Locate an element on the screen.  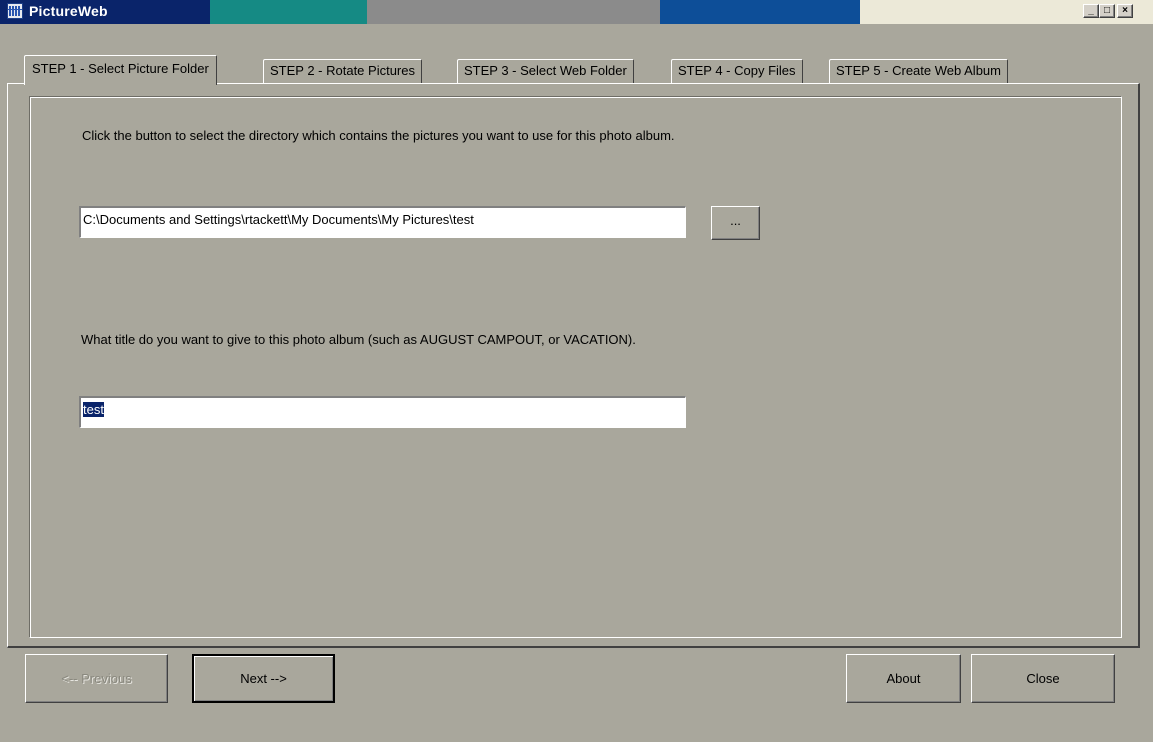
album-title-text: test is located at coordinates (93, 409).